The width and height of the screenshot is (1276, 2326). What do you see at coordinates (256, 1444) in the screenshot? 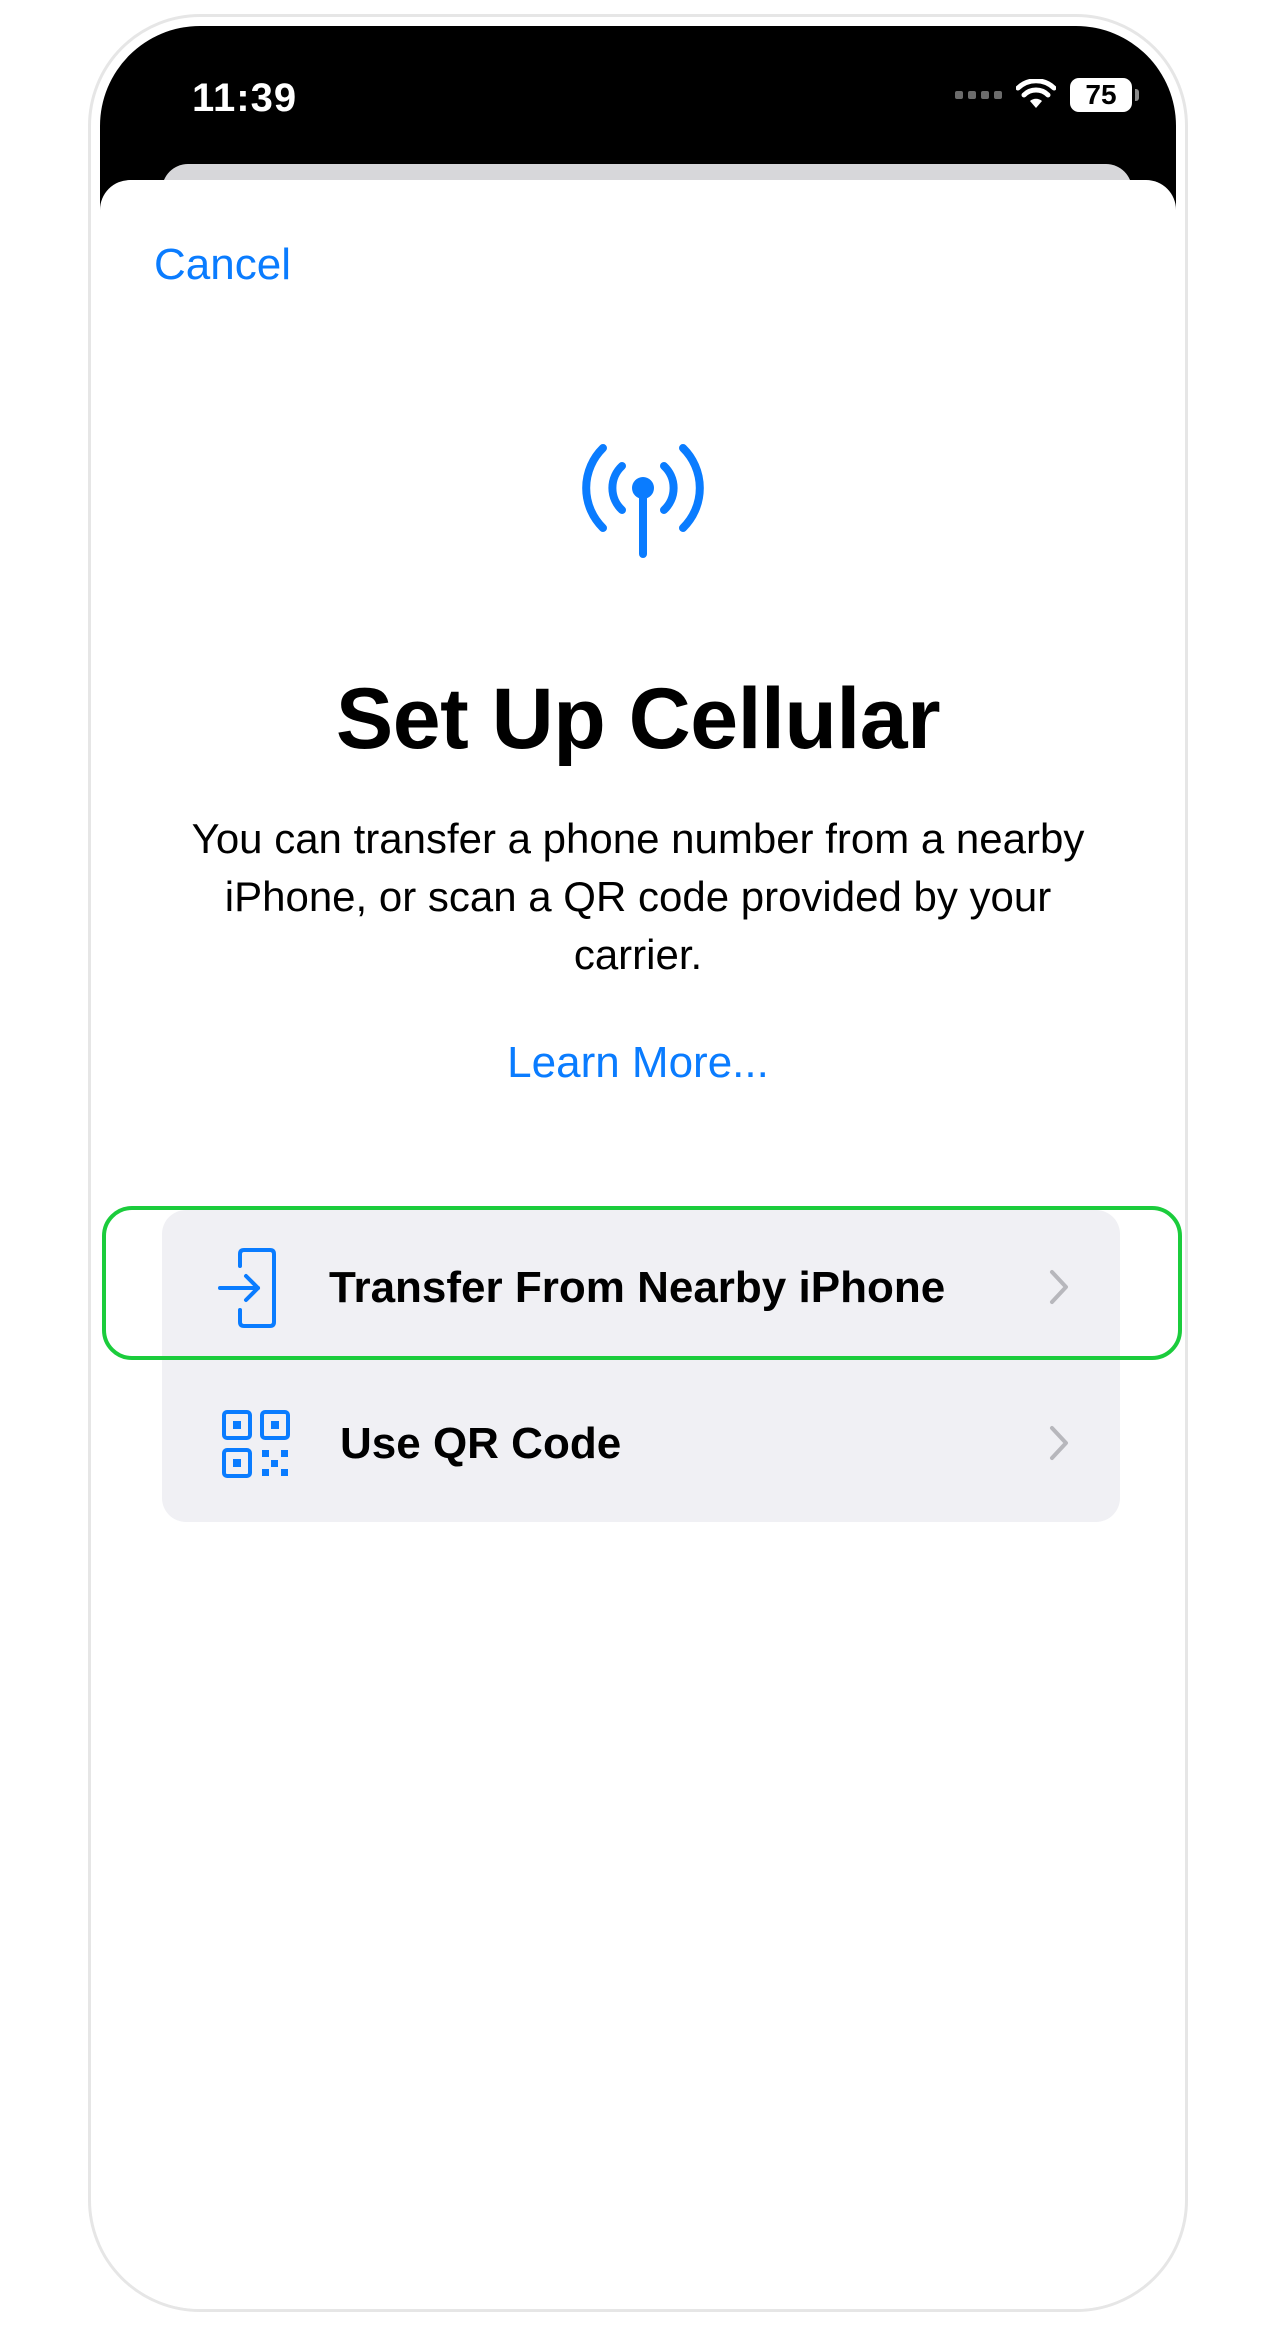
I see `qr-code-icon` at bounding box center [256, 1444].